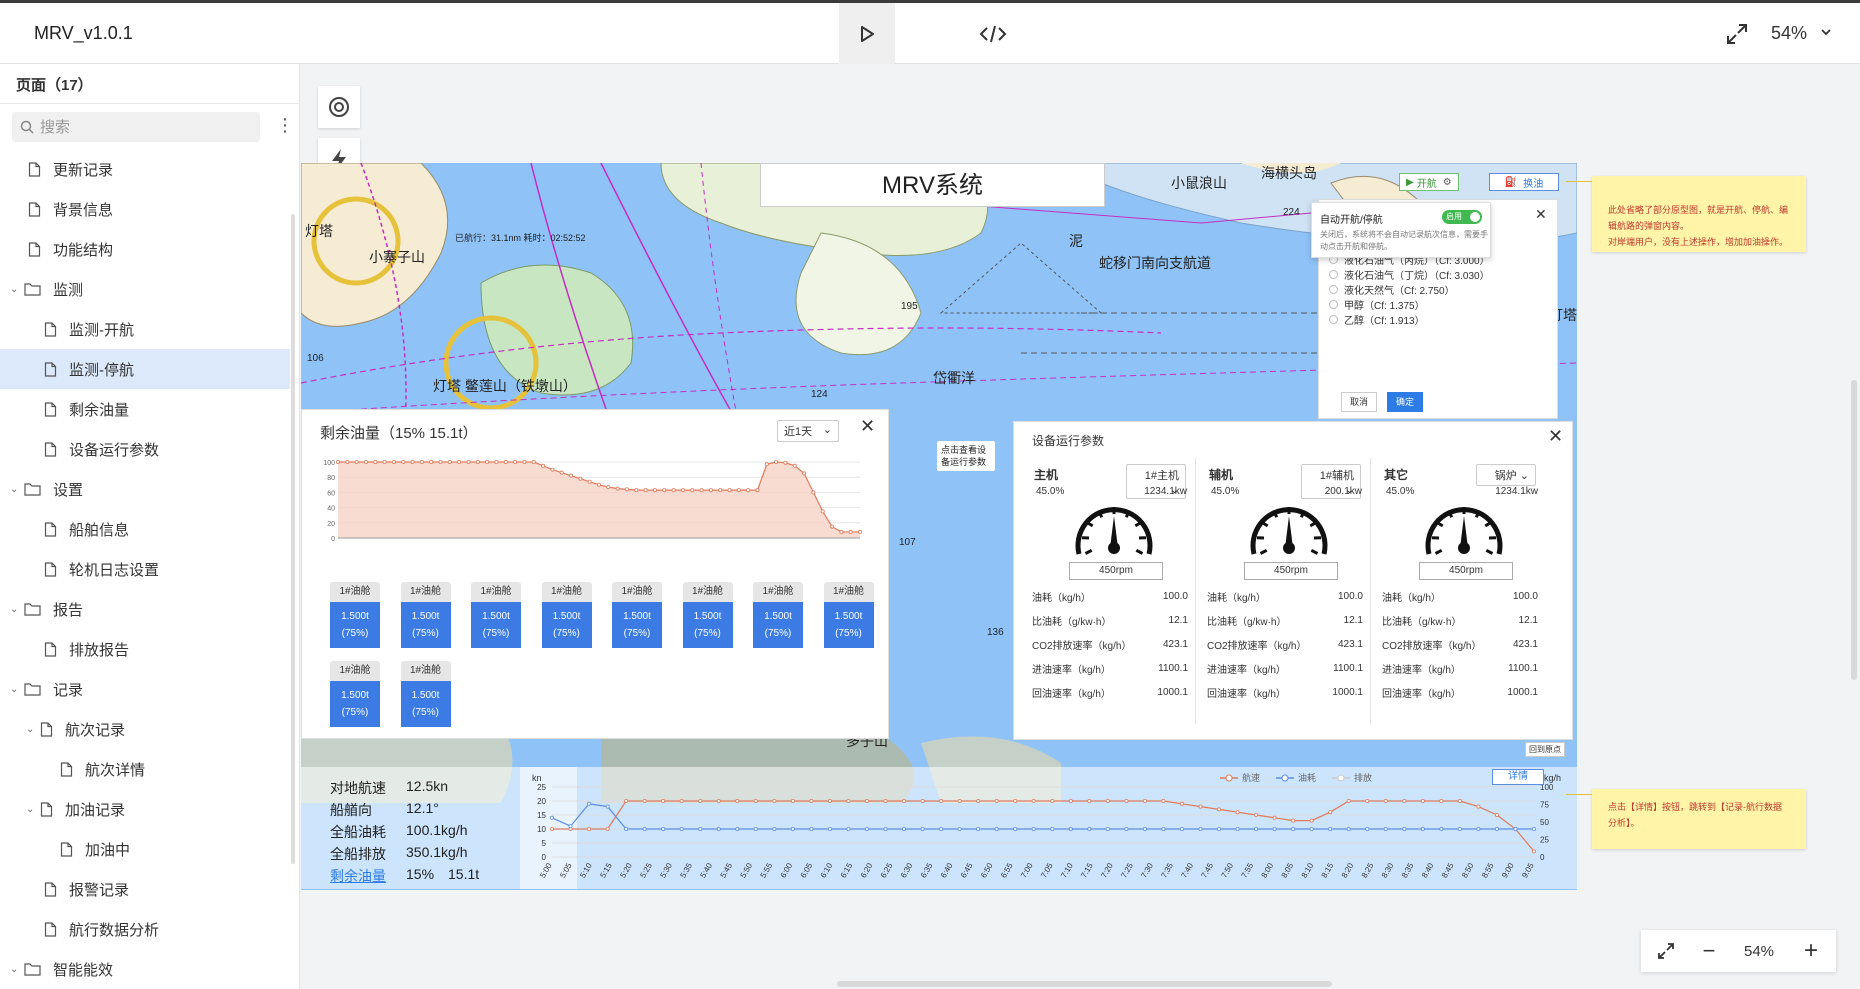  I want to click on code-view-button, so click(993, 33).